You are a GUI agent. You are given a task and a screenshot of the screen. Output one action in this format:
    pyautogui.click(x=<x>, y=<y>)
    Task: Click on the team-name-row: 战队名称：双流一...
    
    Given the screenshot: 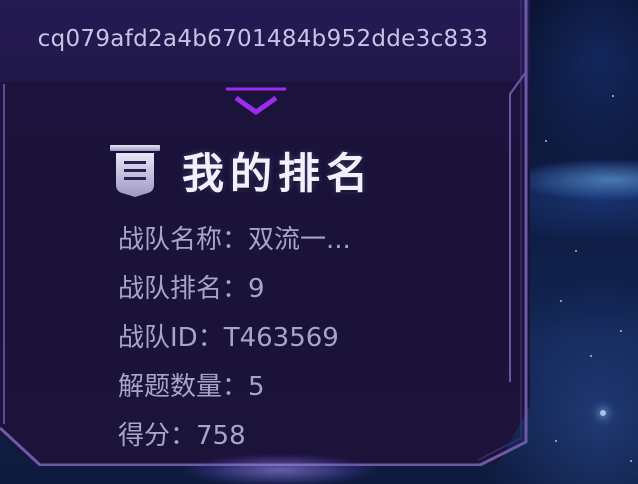 What is the action you would take?
    pyautogui.click(x=234, y=244)
    